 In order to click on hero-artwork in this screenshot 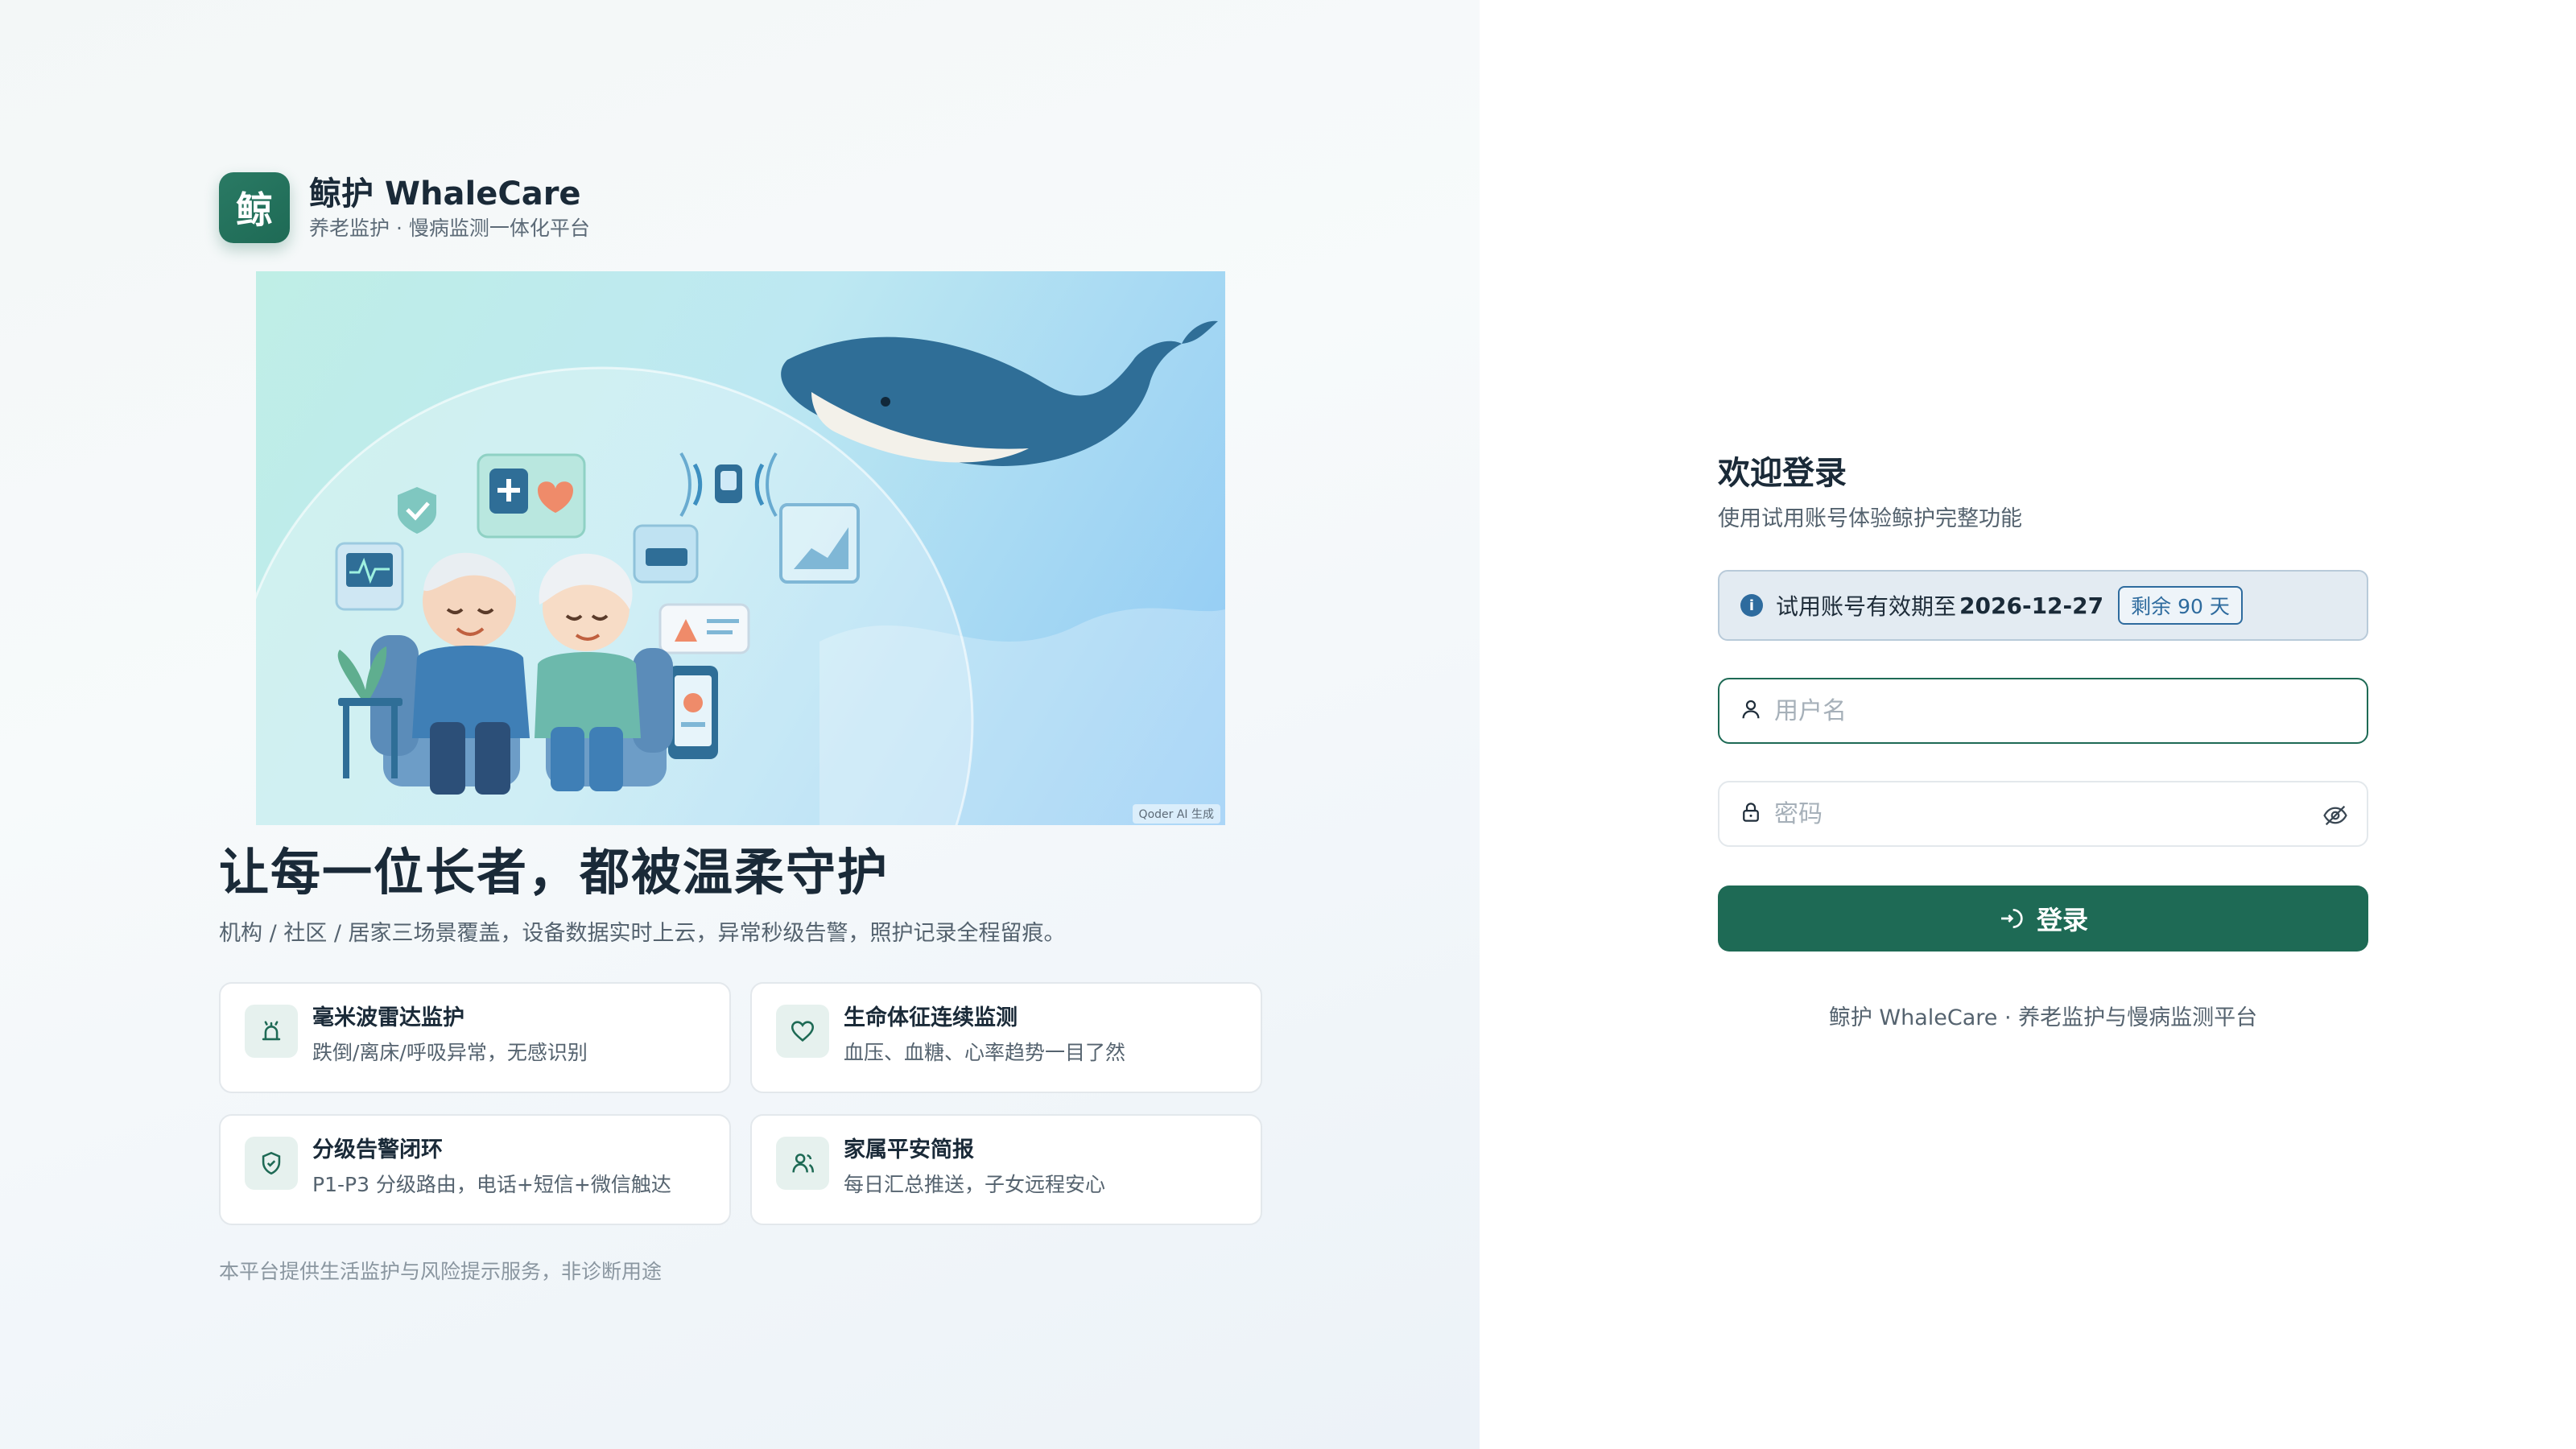, I will do `click(740, 572)`.